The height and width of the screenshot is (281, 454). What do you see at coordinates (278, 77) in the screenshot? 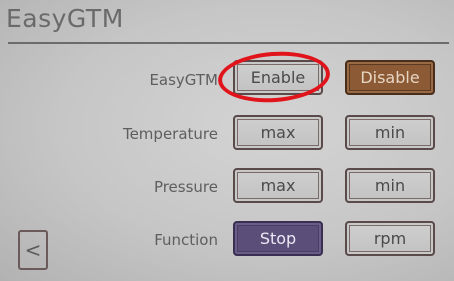
I see `enable-button: Enable` at bounding box center [278, 77].